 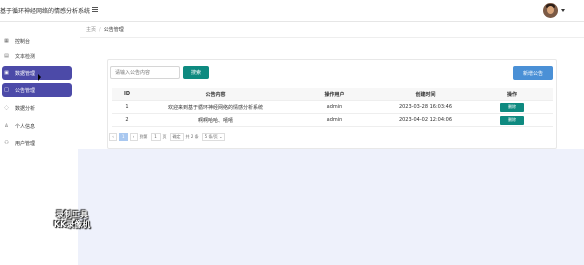 What do you see at coordinates (425, 107) in the screenshot?
I see `cell-time: 2023-03-28 16:03:46` at bounding box center [425, 107].